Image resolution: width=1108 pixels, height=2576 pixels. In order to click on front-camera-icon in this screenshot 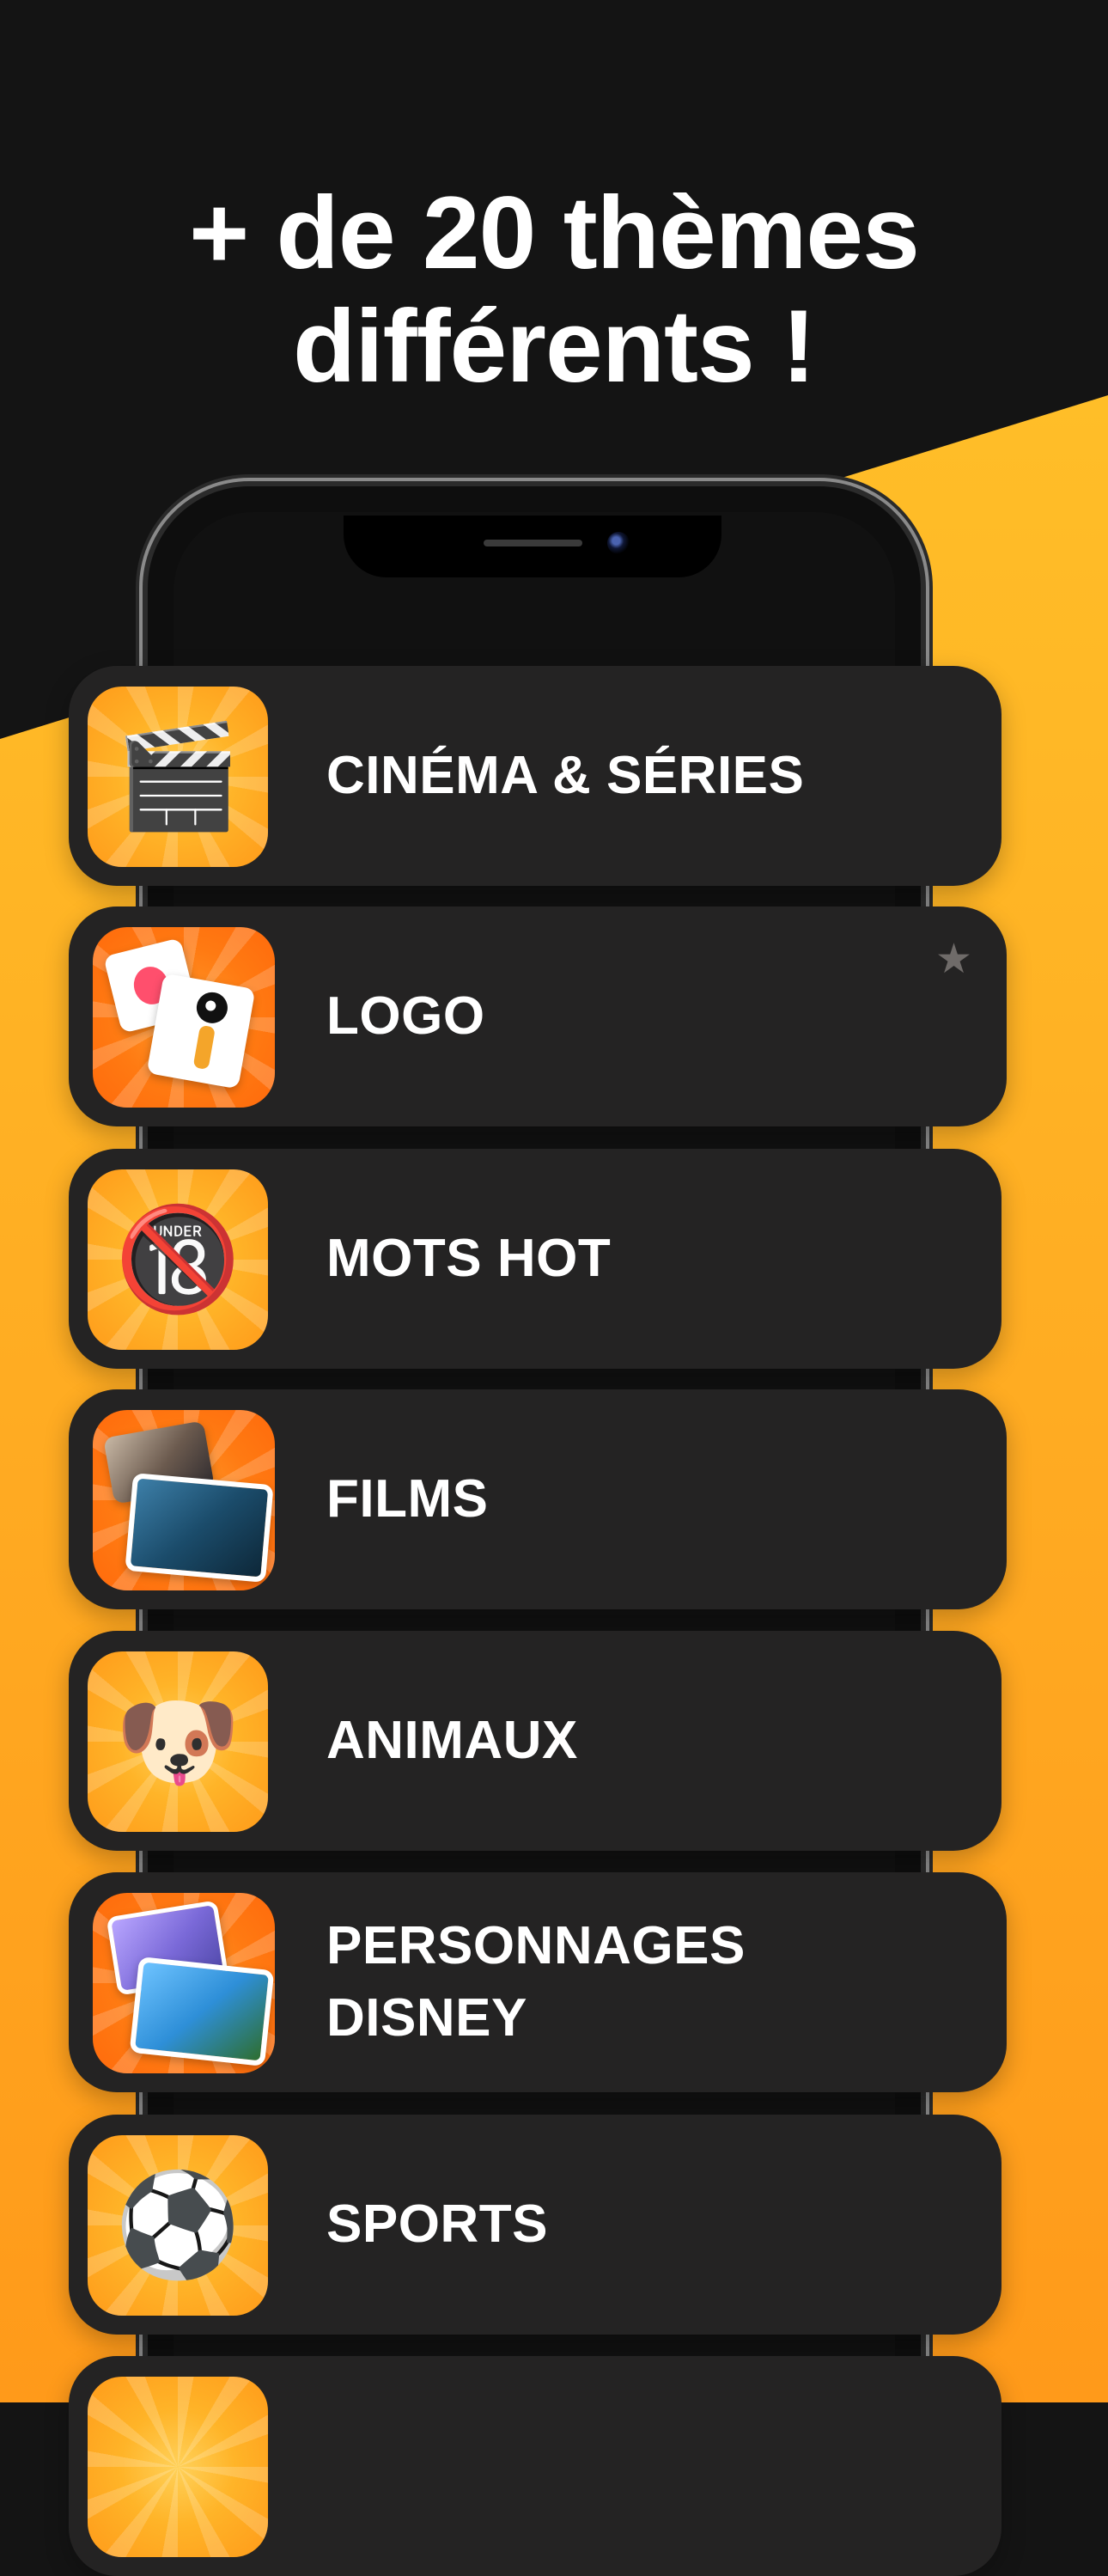, I will do `click(618, 543)`.